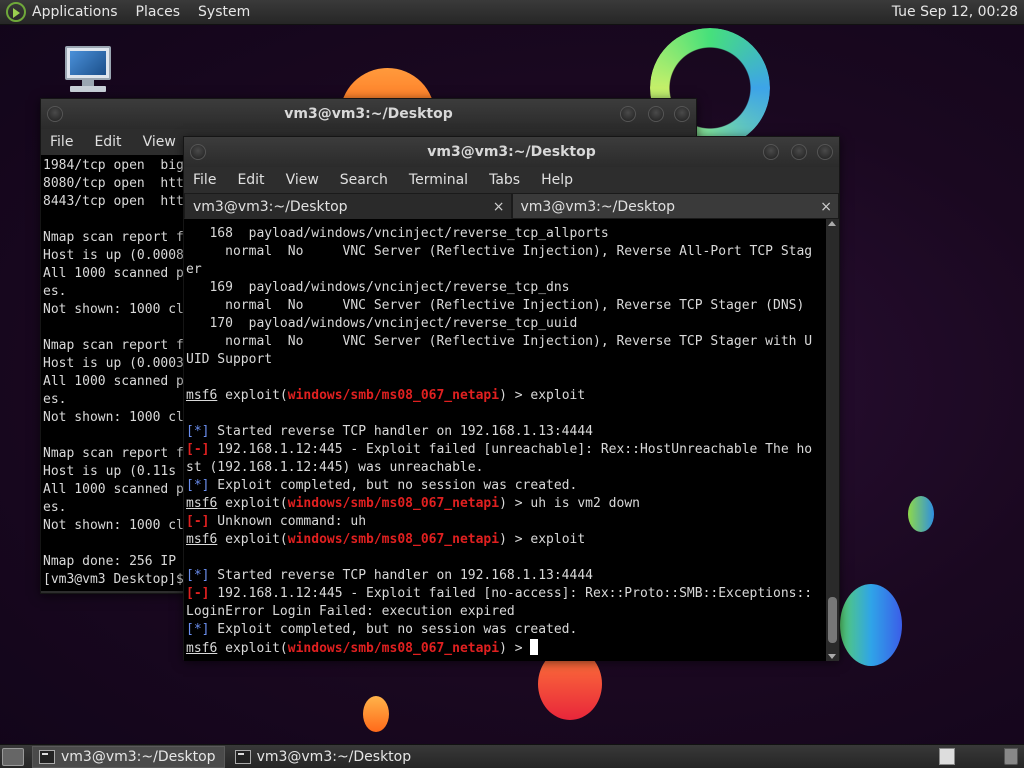 The width and height of the screenshot is (1024, 768). What do you see at coordinates (832, 223) in the screenshot?
I see `scroll-up-icon` at bounding box center [832, 223].